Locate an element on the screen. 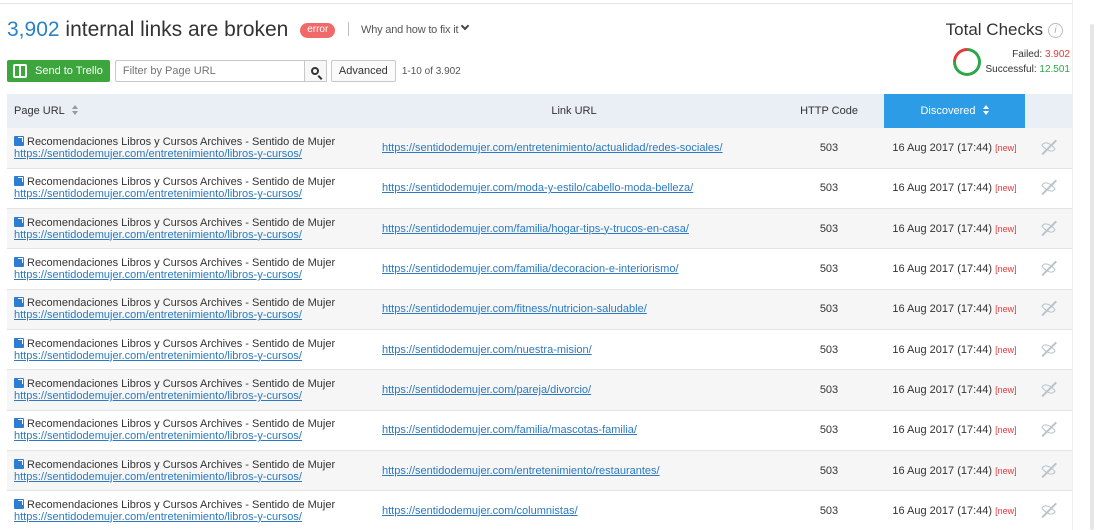 Image resolution: width=1100 pixels, height=530 pixels. discovered-header-label: Discovered is located at coordinates (948, 111).